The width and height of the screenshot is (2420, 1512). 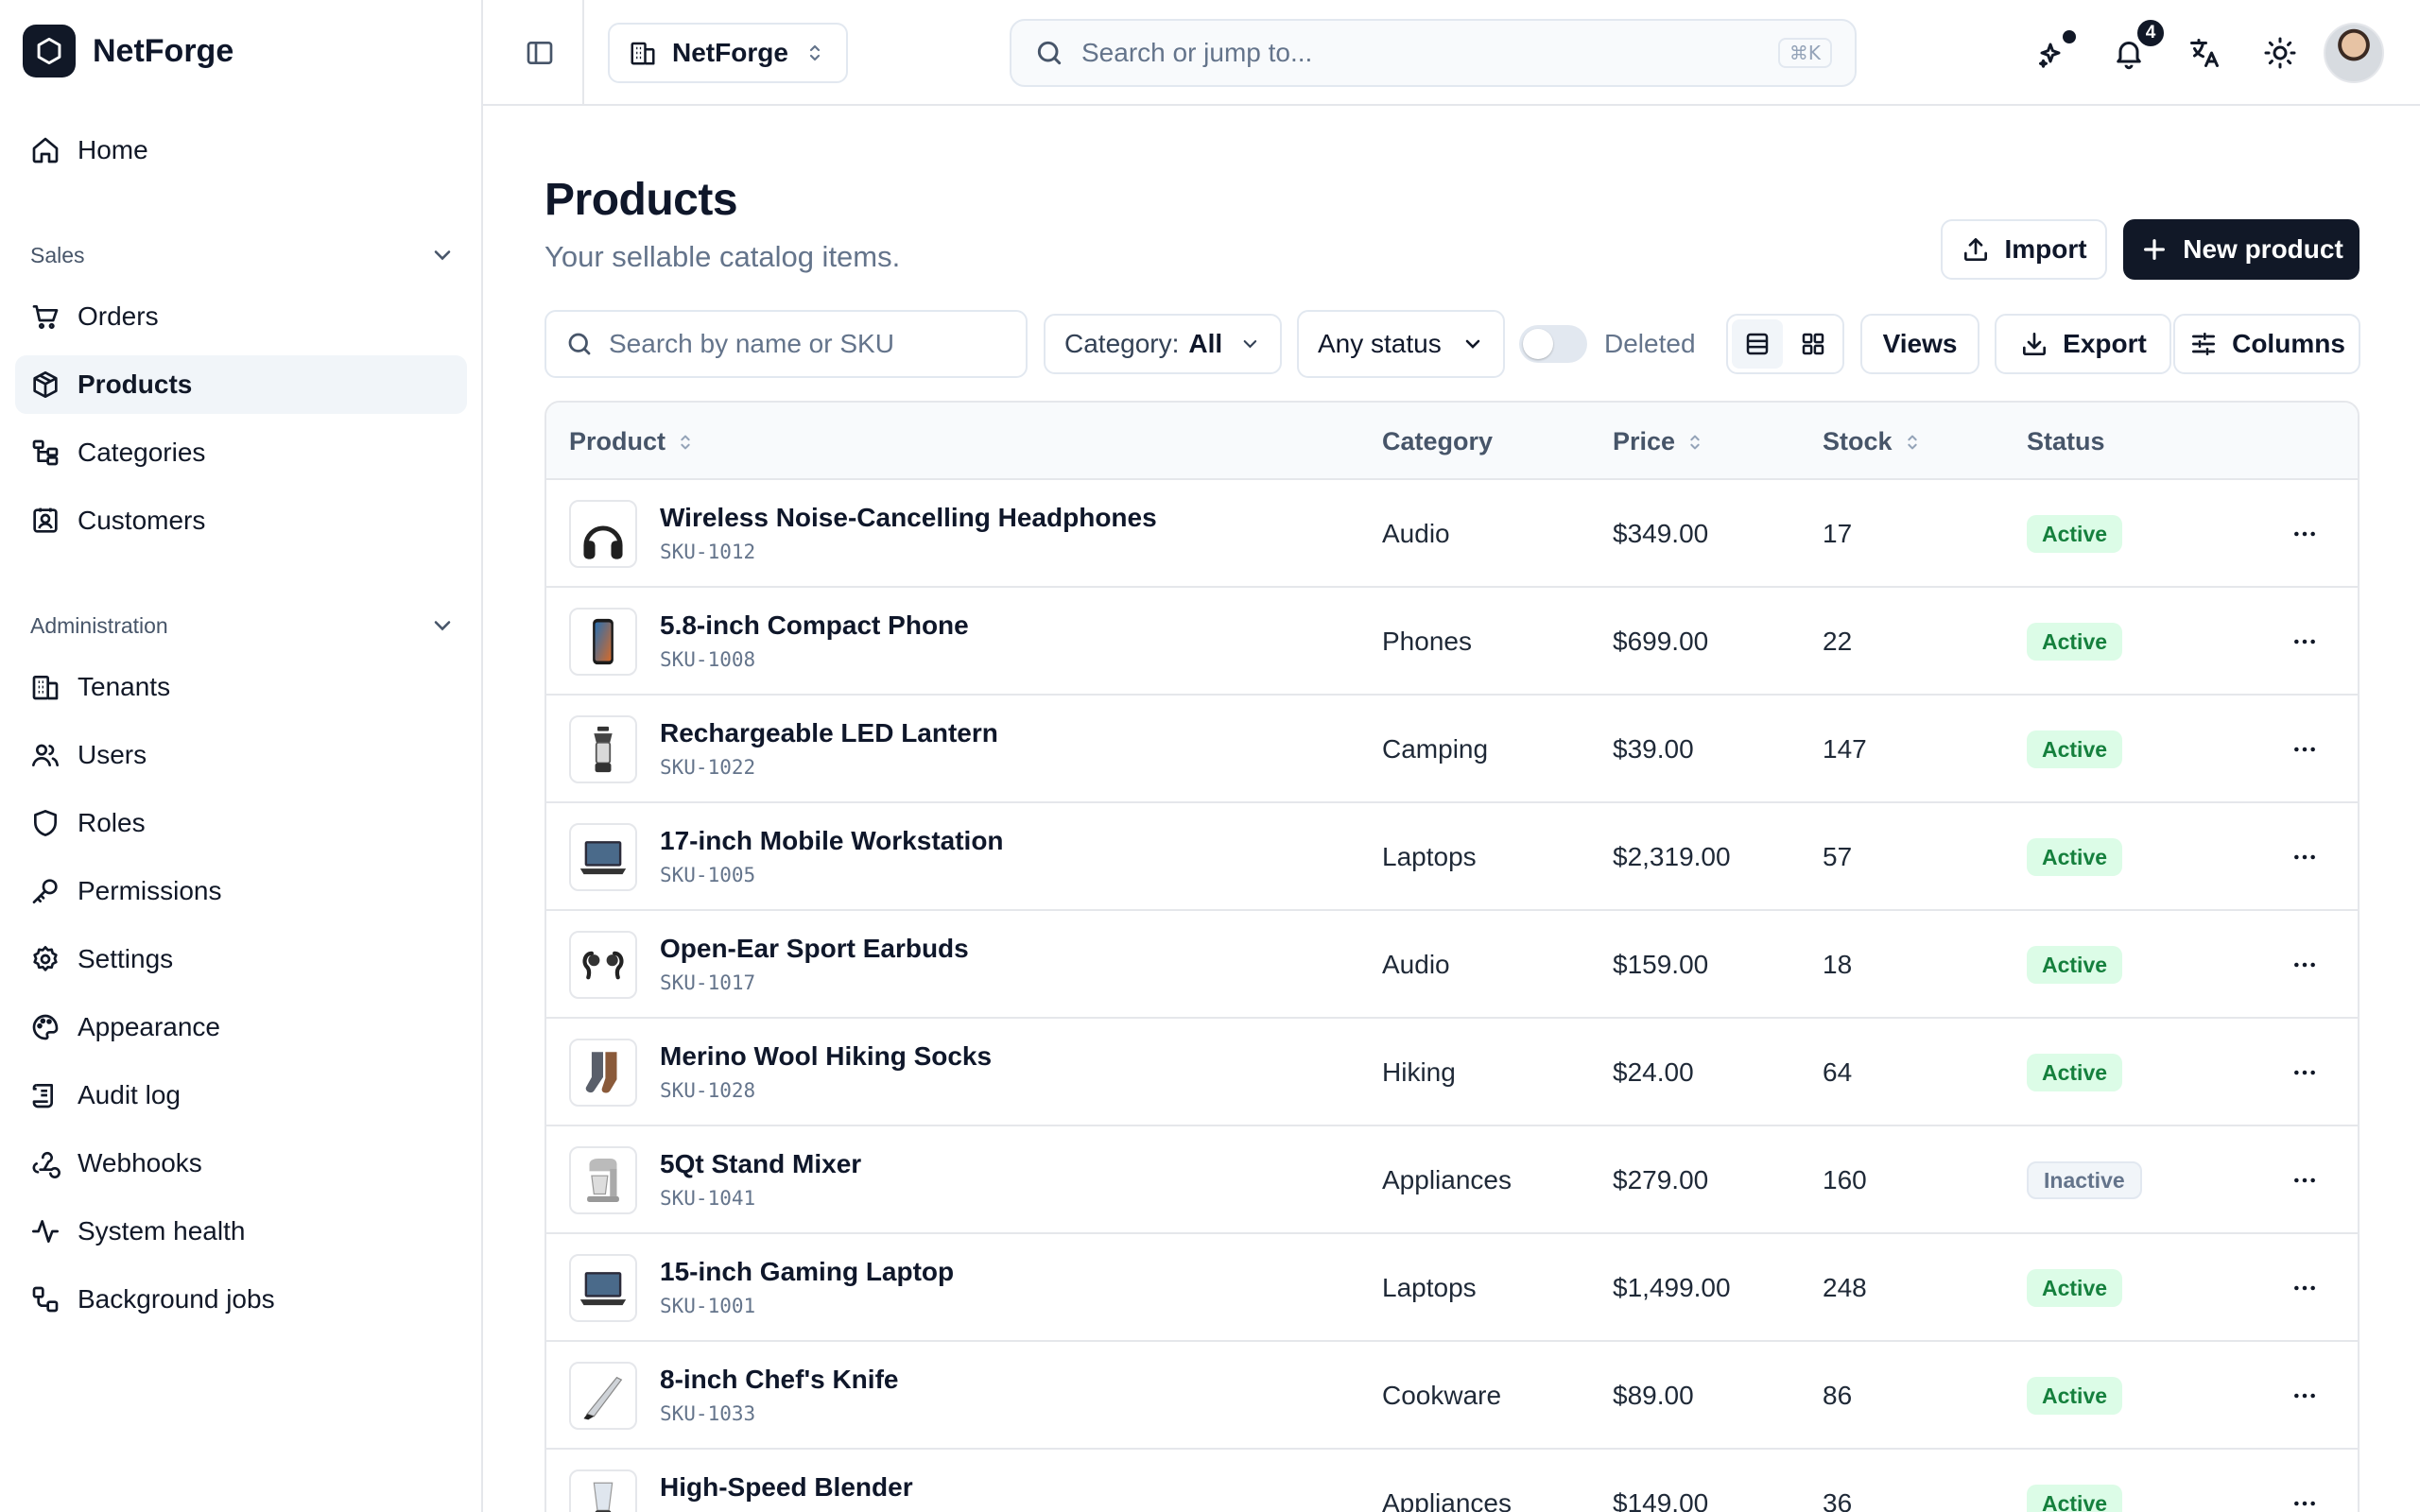 What do you see at coordinates (241, 452) in the screenshot?
I see `sidebar-item-categories: Categories` at bounding box center [241, 452].